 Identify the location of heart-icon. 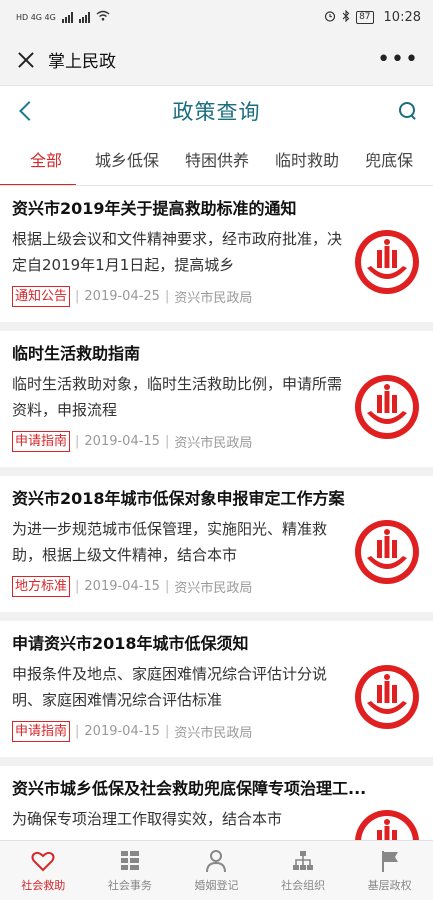
(43, 861).